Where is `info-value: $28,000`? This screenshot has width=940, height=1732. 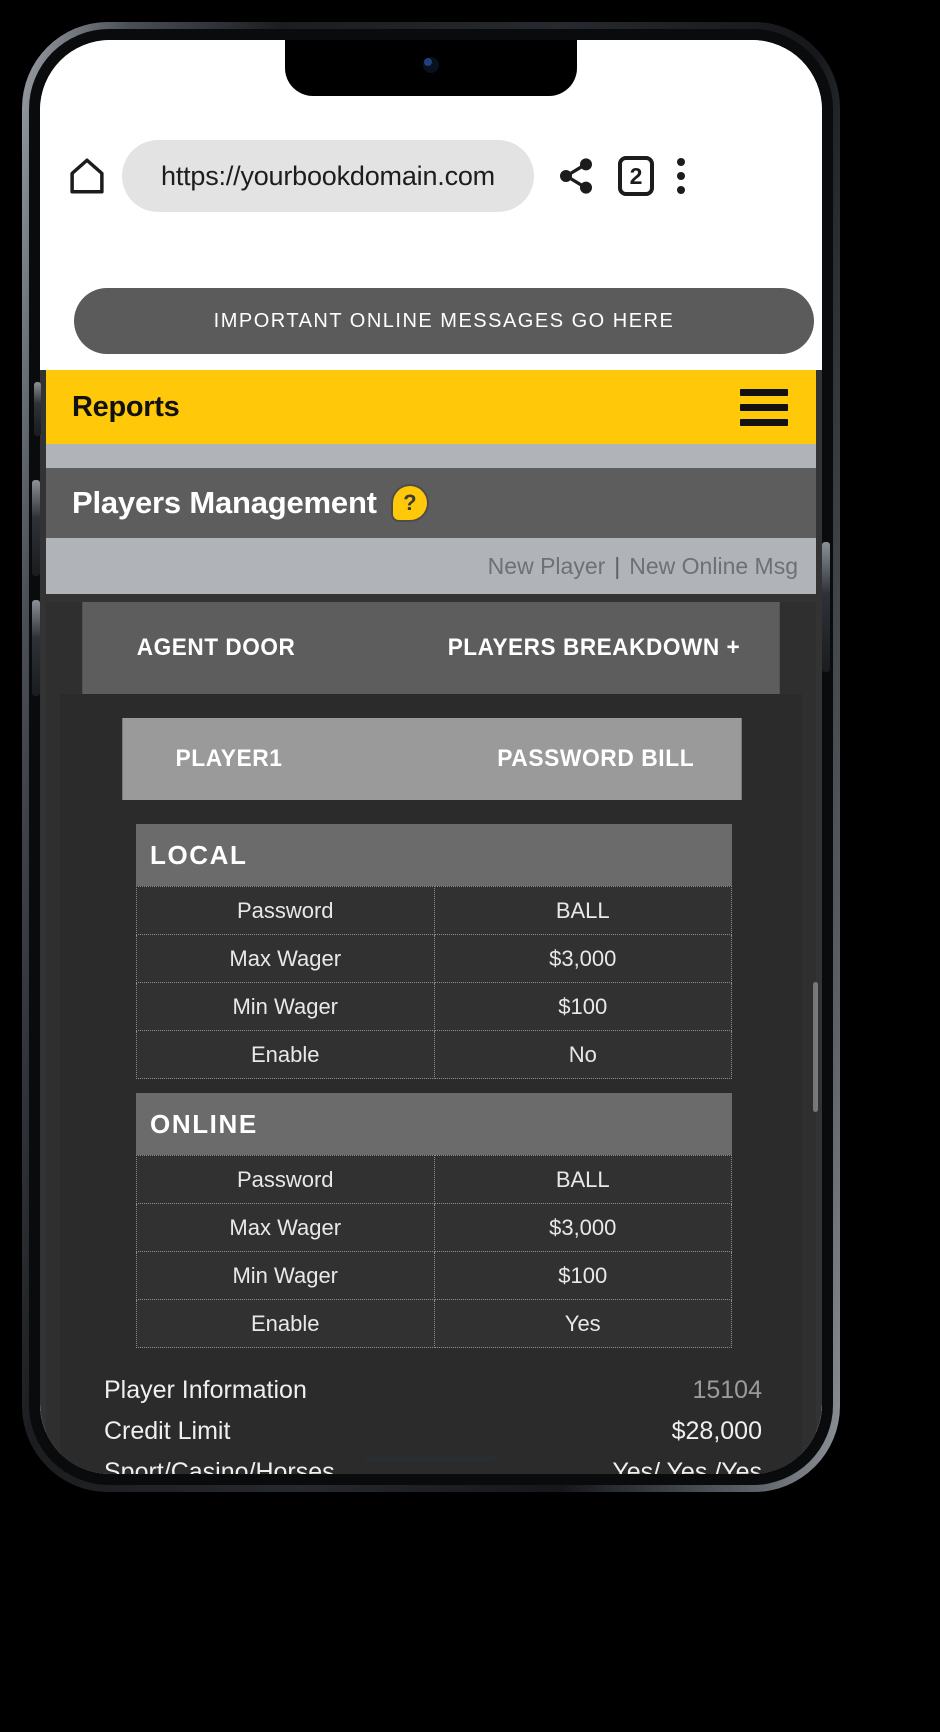 info-value: $28,000 is located at coordinates (716, 1431).